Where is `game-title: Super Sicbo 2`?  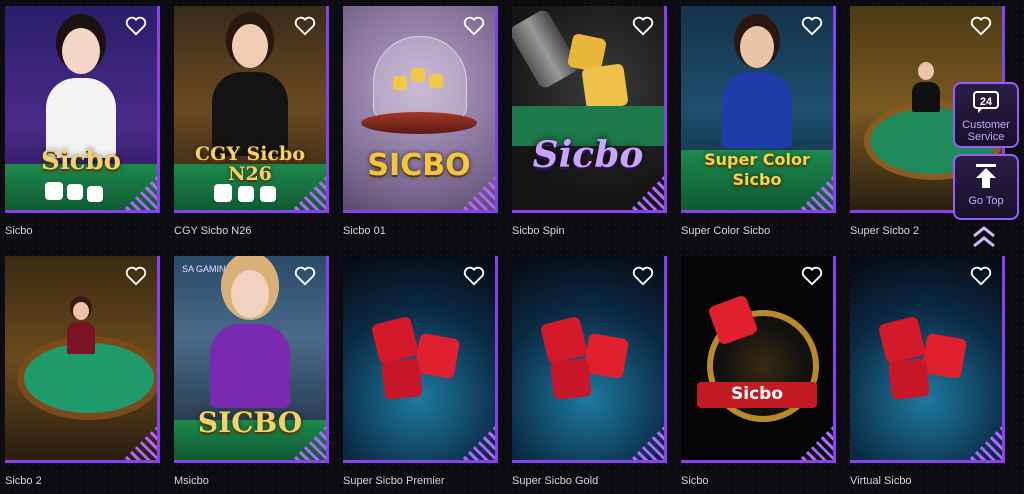 game-title: Super Sicbo 2 is located at coordinates (884, 231).